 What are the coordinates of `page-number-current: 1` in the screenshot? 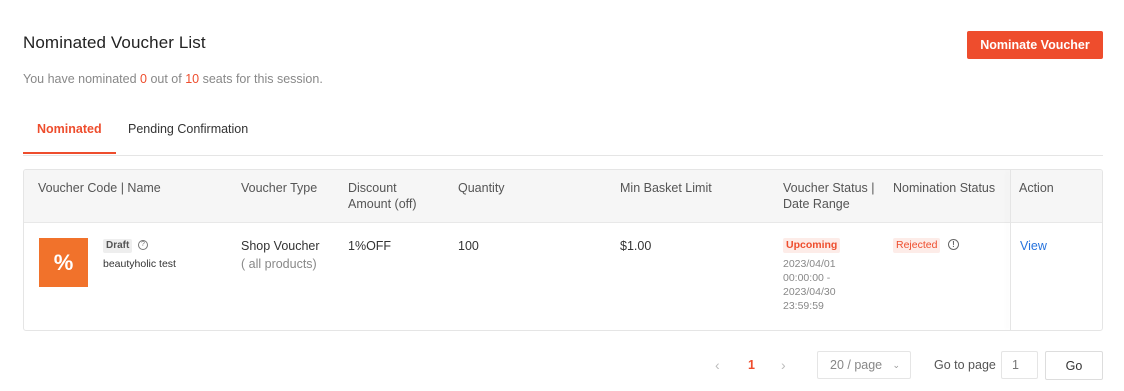 It's located at (751, 365).